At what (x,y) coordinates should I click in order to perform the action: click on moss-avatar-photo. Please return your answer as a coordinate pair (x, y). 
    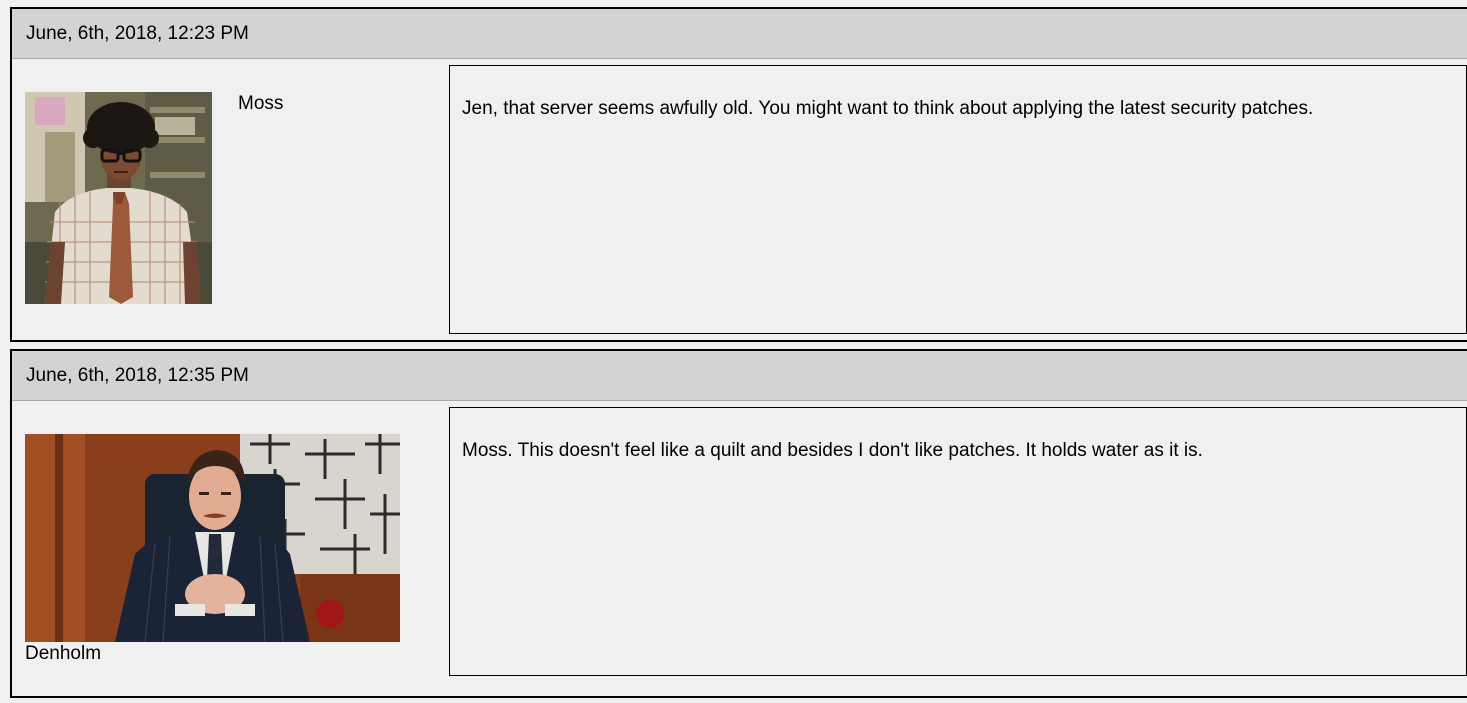
    Looking at the image, I should click on (118, 198).